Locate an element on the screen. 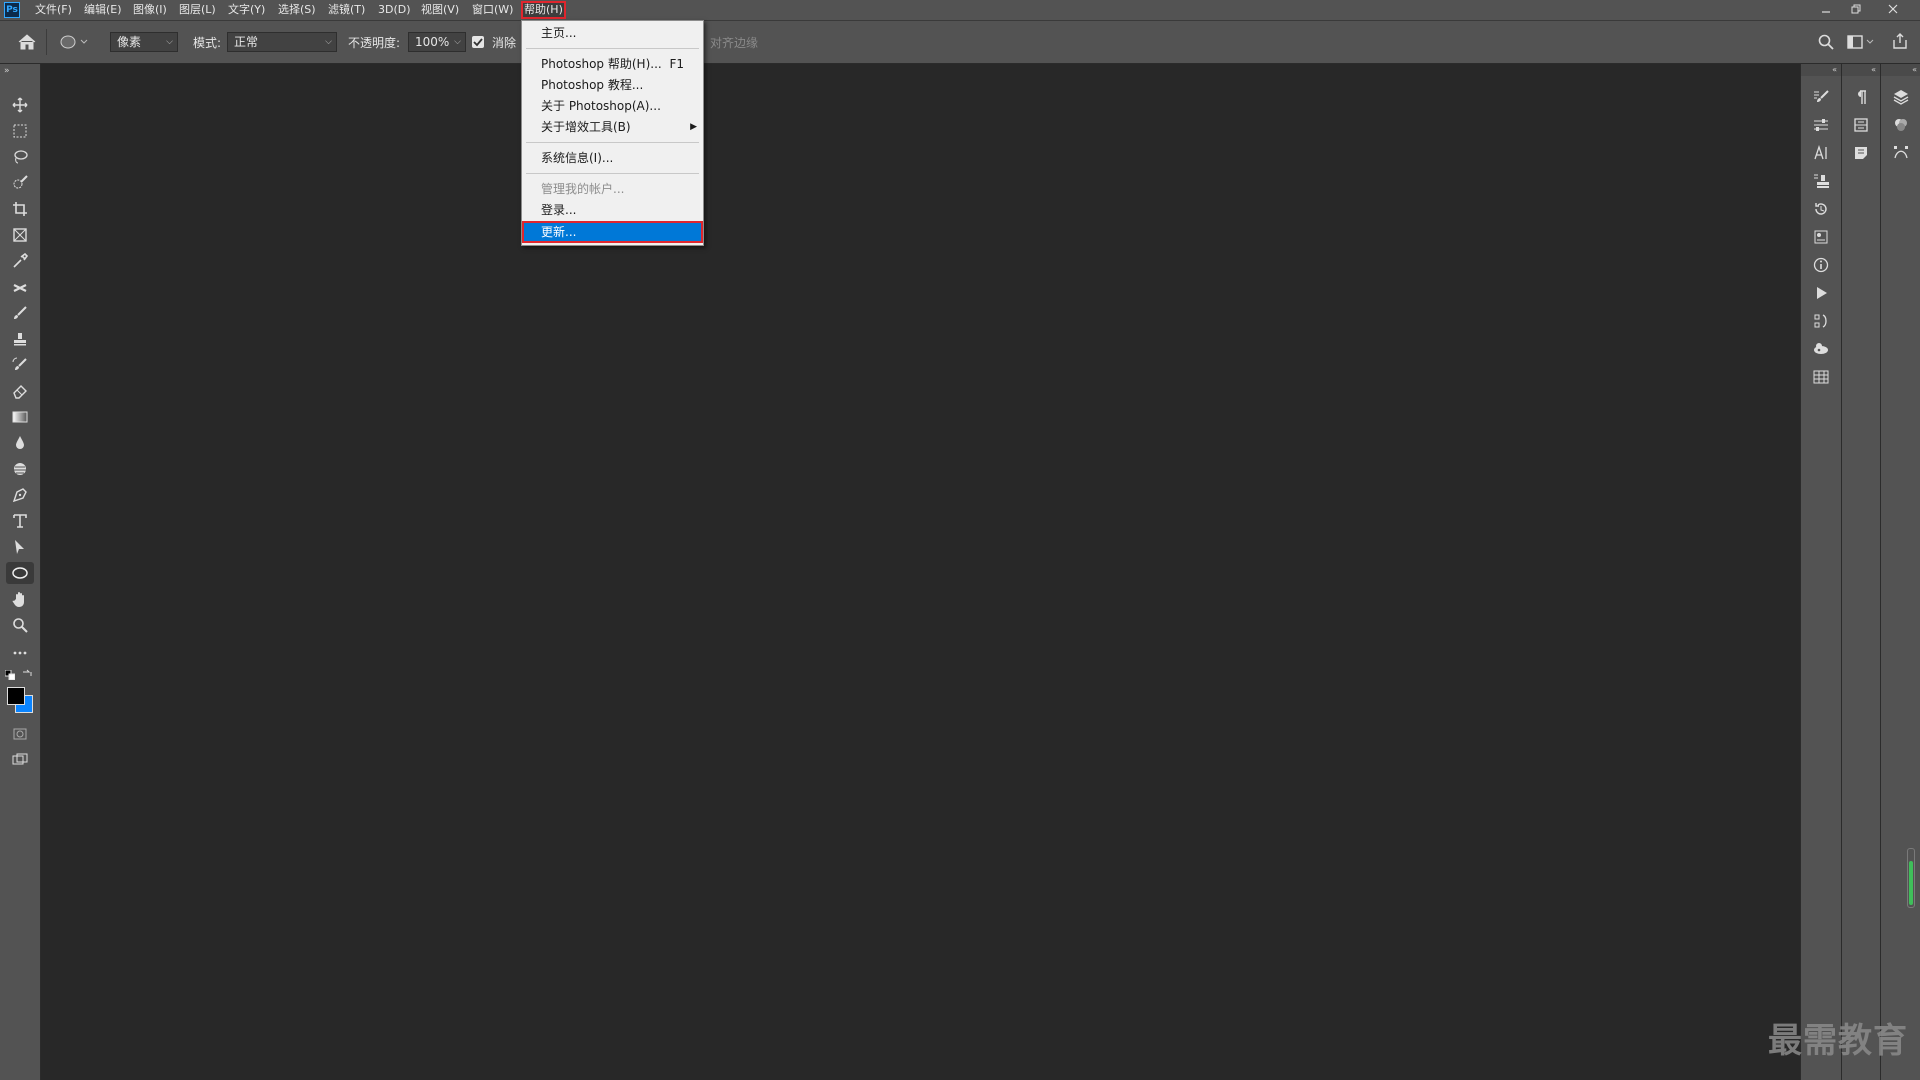 This screenshot has width=1920, height=1080. submenu-arrow-icon: ▶ is located at coordinates (693, 127).